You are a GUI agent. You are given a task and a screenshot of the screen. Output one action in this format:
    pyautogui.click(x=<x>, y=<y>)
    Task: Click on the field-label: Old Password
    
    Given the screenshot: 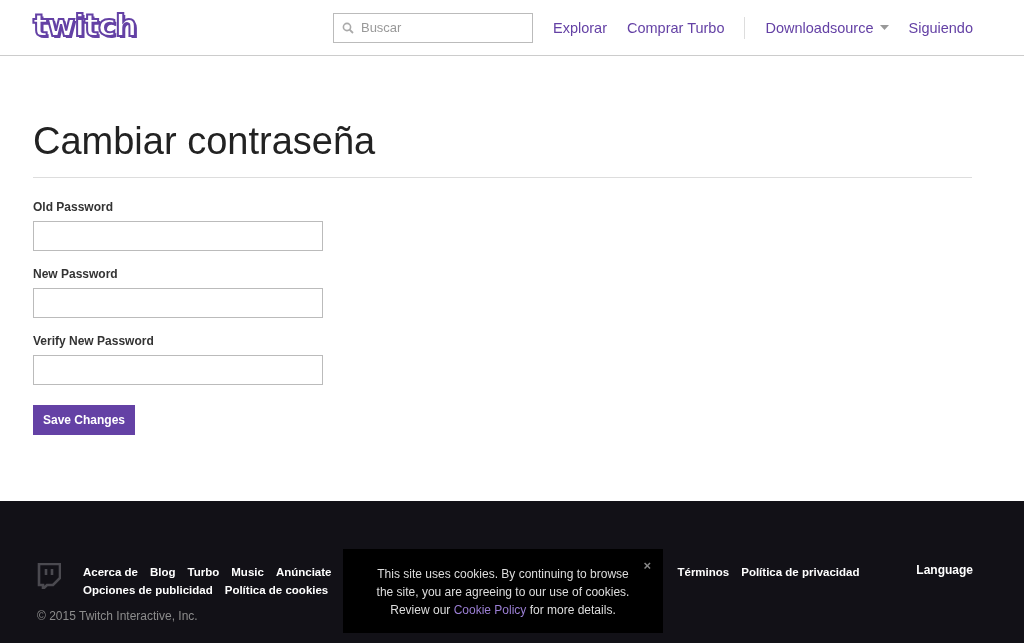 What is the action you would take?
    pyautogui.click(x=74, y=207)
    